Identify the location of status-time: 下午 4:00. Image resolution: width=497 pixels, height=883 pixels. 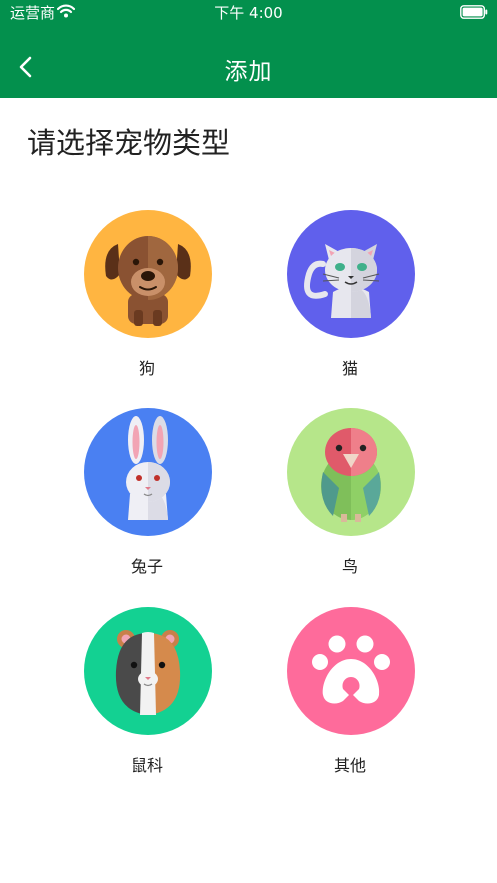
(248, 13).